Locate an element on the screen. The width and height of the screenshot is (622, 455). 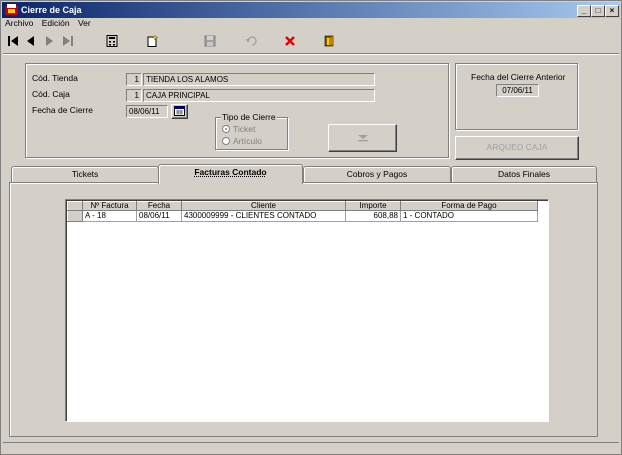
caja-code-field: 1 is located at coordinates (134, 95).